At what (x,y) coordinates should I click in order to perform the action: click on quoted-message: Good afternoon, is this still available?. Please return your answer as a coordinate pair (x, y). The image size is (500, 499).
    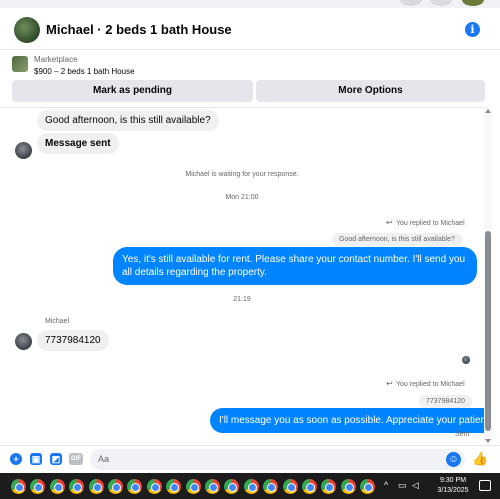
    Looking at the image, I should click on (397, 239).